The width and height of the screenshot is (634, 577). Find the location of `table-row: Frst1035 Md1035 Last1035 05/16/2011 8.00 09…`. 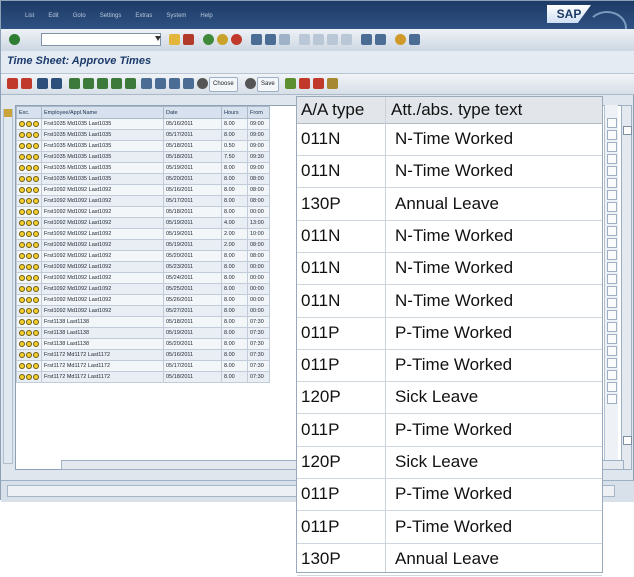

table-row: Frst1035 Md1035 Last1035 05/16/2011 8.00 09… is located at coordinates (143, 124).